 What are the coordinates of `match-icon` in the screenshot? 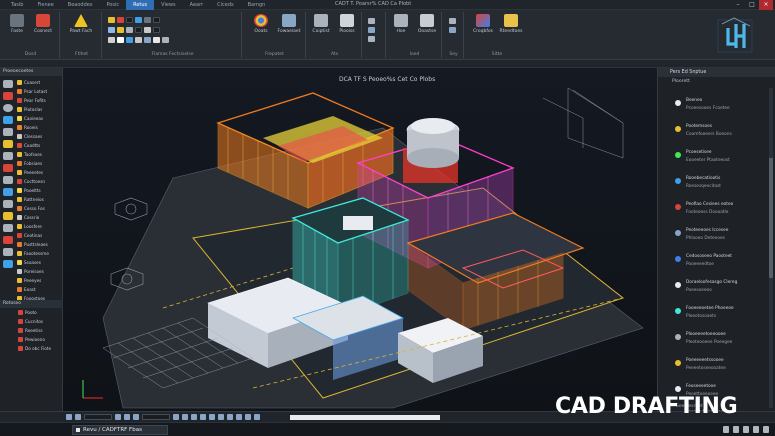 It's located at (138, 19).